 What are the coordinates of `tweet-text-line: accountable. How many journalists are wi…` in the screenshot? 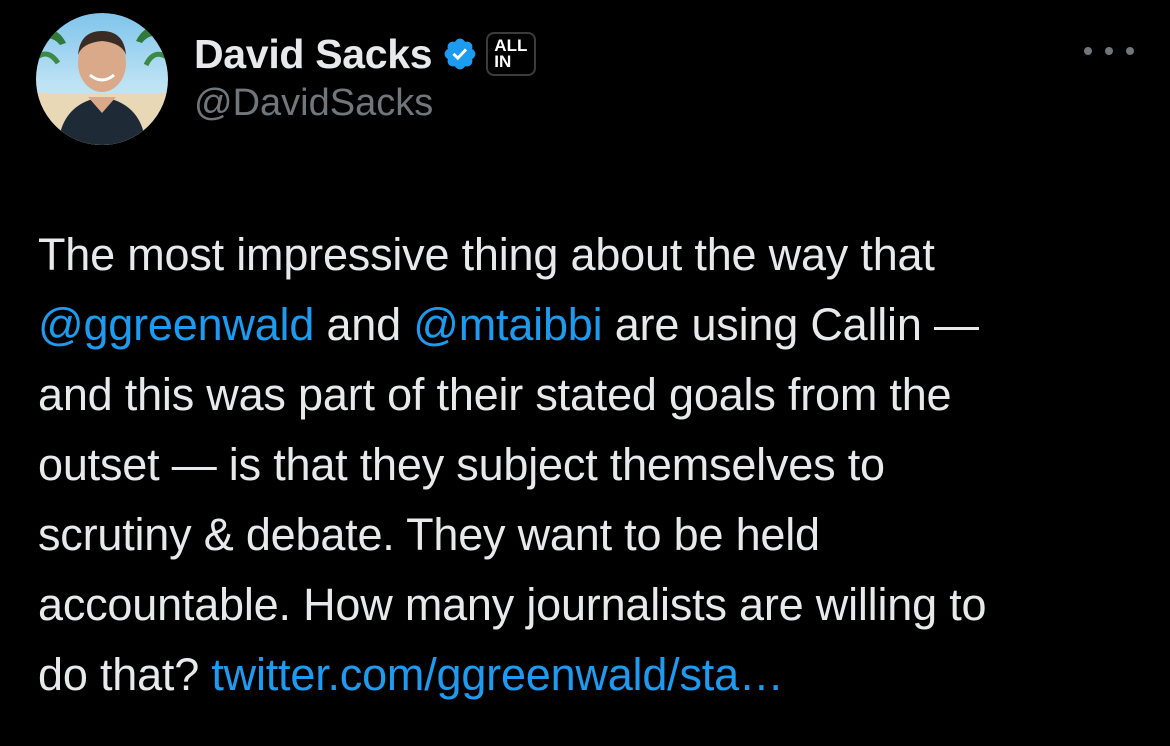 It's located at (593, 605).